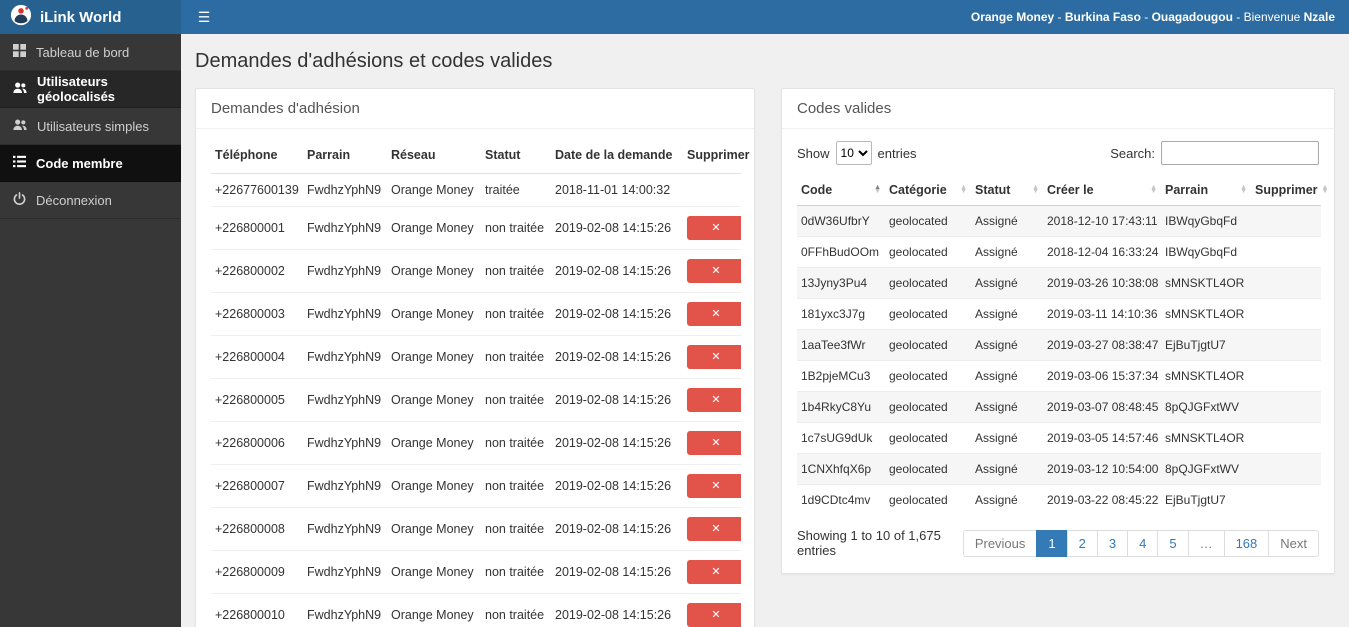 This screenshot has width=1349, height=627. Describe the element at coordinates (1132, 153) in the screenshot. I see `search-label: Search:` at that location.